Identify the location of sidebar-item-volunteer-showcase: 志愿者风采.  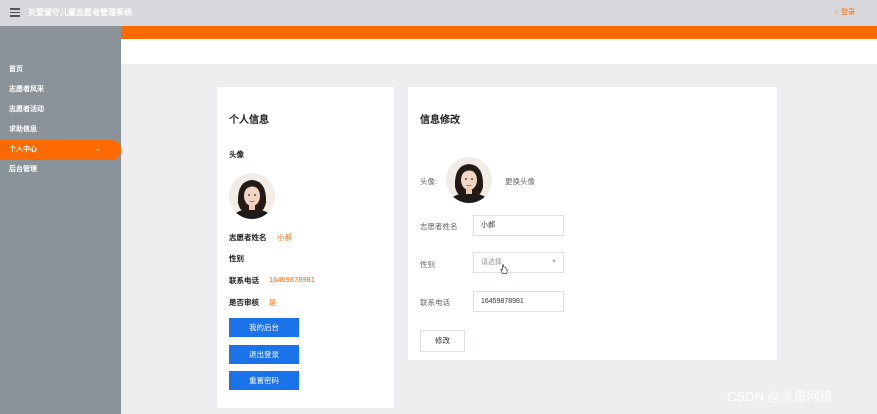
(60, 90).